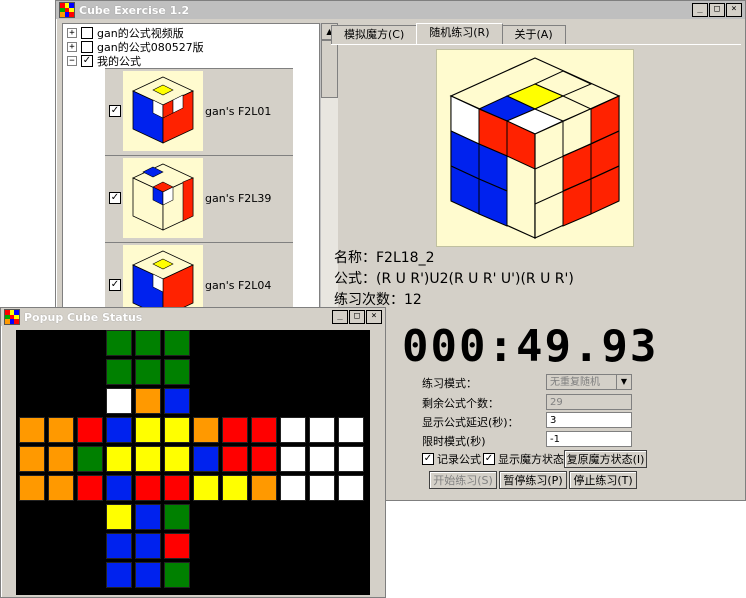  Describe the element at coordinates (148, 546) in the screenshot. I see `face-down` at that location.